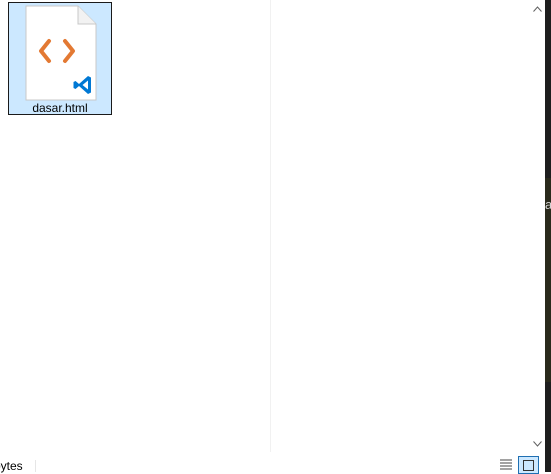 This screenshot has width=551, height=474. What do you see at coordinates (537, 226) in the screenshot?
I see `vertical-scrollbar` at bounding box center [537, 226].